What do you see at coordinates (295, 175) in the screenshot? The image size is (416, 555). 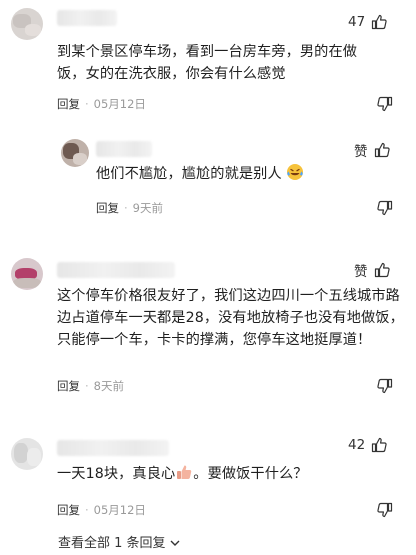 I see `laughing-crying-face-icon` at bounding box center [295, 175].